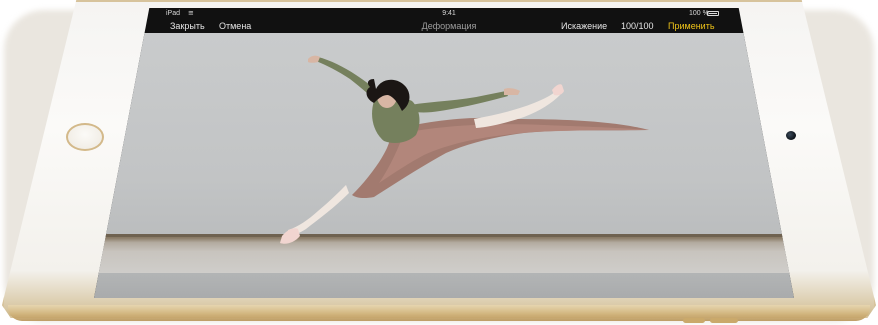  I want to click on front-camera, so click(791, 135).